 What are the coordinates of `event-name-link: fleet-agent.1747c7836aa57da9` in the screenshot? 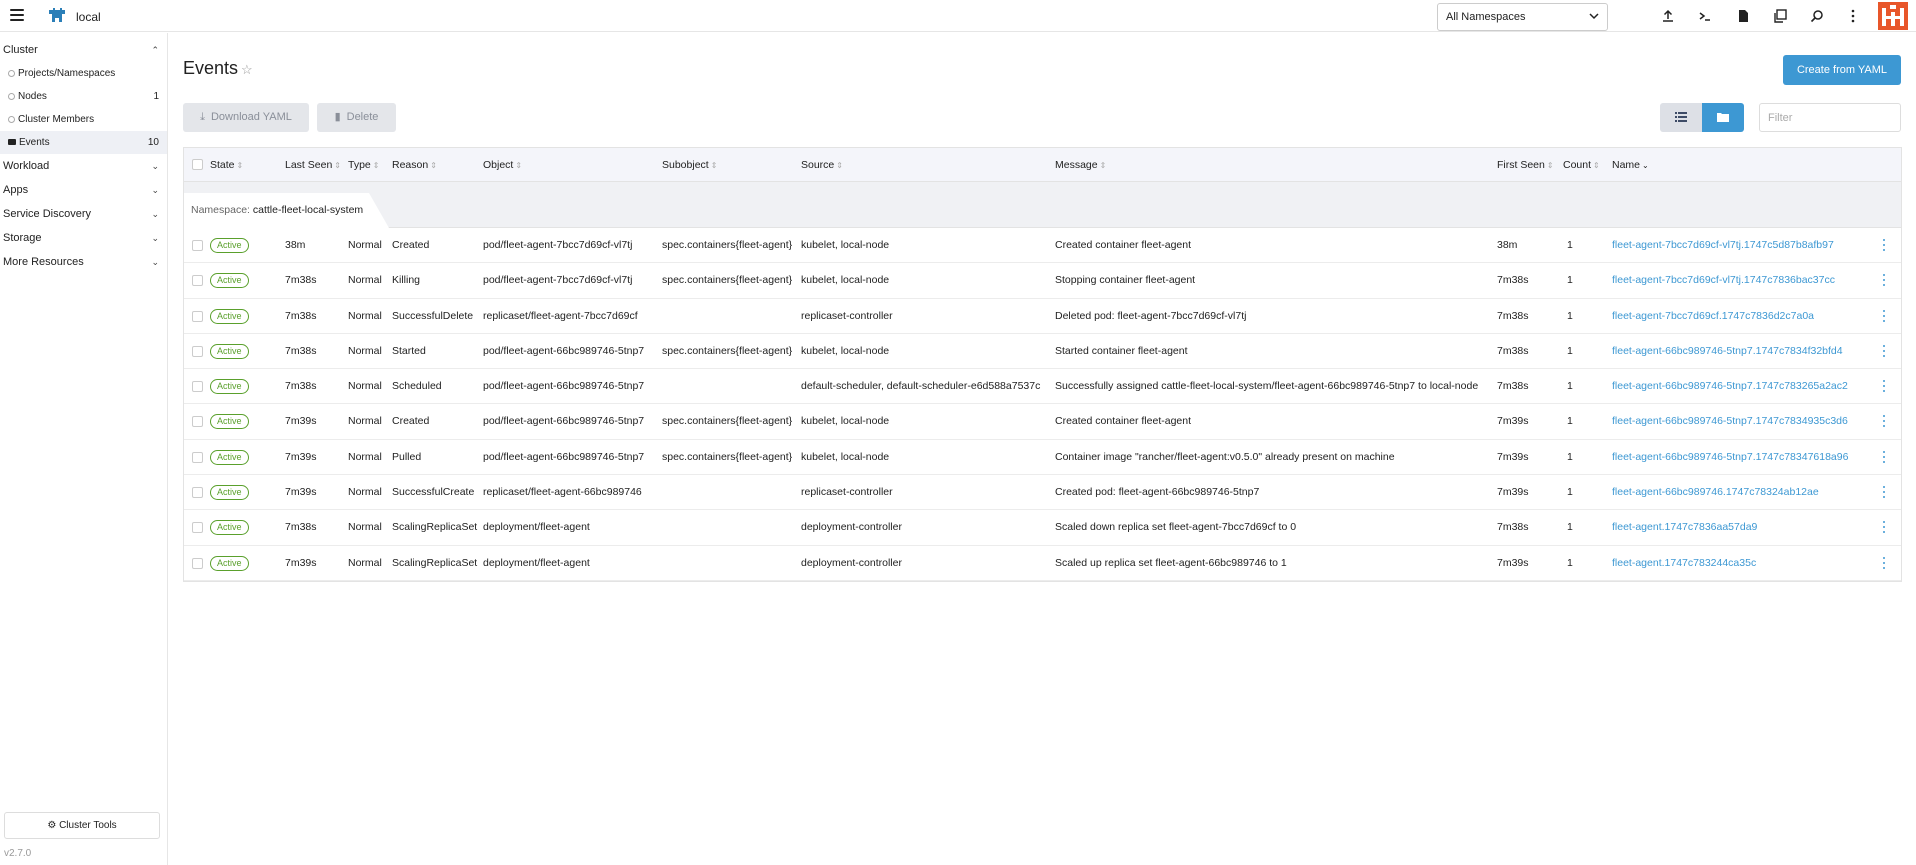 It's located at (1684, 527).